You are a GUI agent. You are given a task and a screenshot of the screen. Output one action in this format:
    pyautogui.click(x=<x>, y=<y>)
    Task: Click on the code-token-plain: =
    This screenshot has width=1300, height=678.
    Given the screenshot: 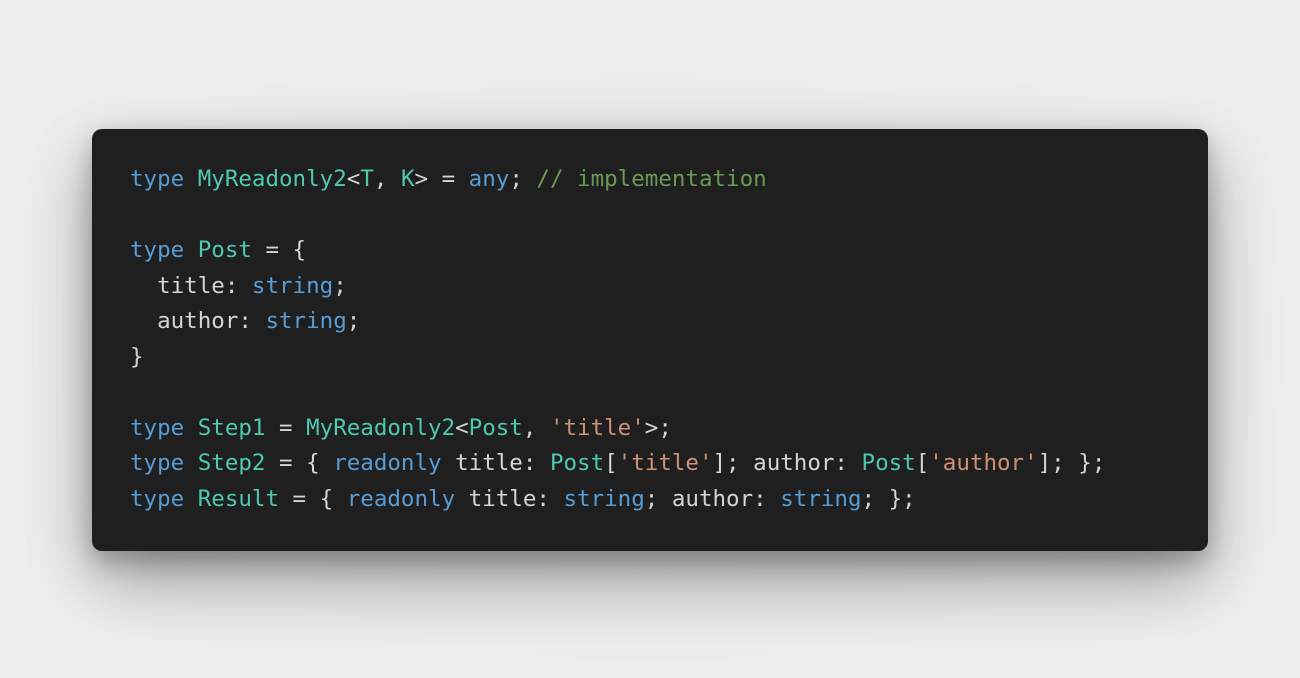 What is the action you would take?
    pyautogui.click(x=286, y=427)
    